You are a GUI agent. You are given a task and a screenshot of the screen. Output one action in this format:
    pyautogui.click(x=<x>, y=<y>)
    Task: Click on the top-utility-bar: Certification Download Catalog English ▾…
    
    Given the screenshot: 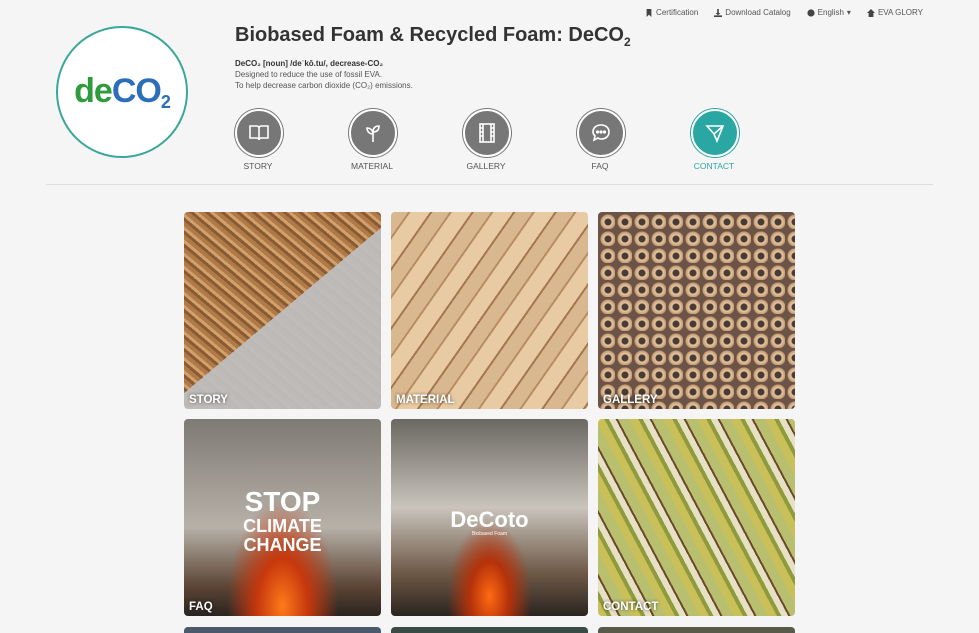 What is the action you would take?
    pyautogui.click(x=784, y=12)
    